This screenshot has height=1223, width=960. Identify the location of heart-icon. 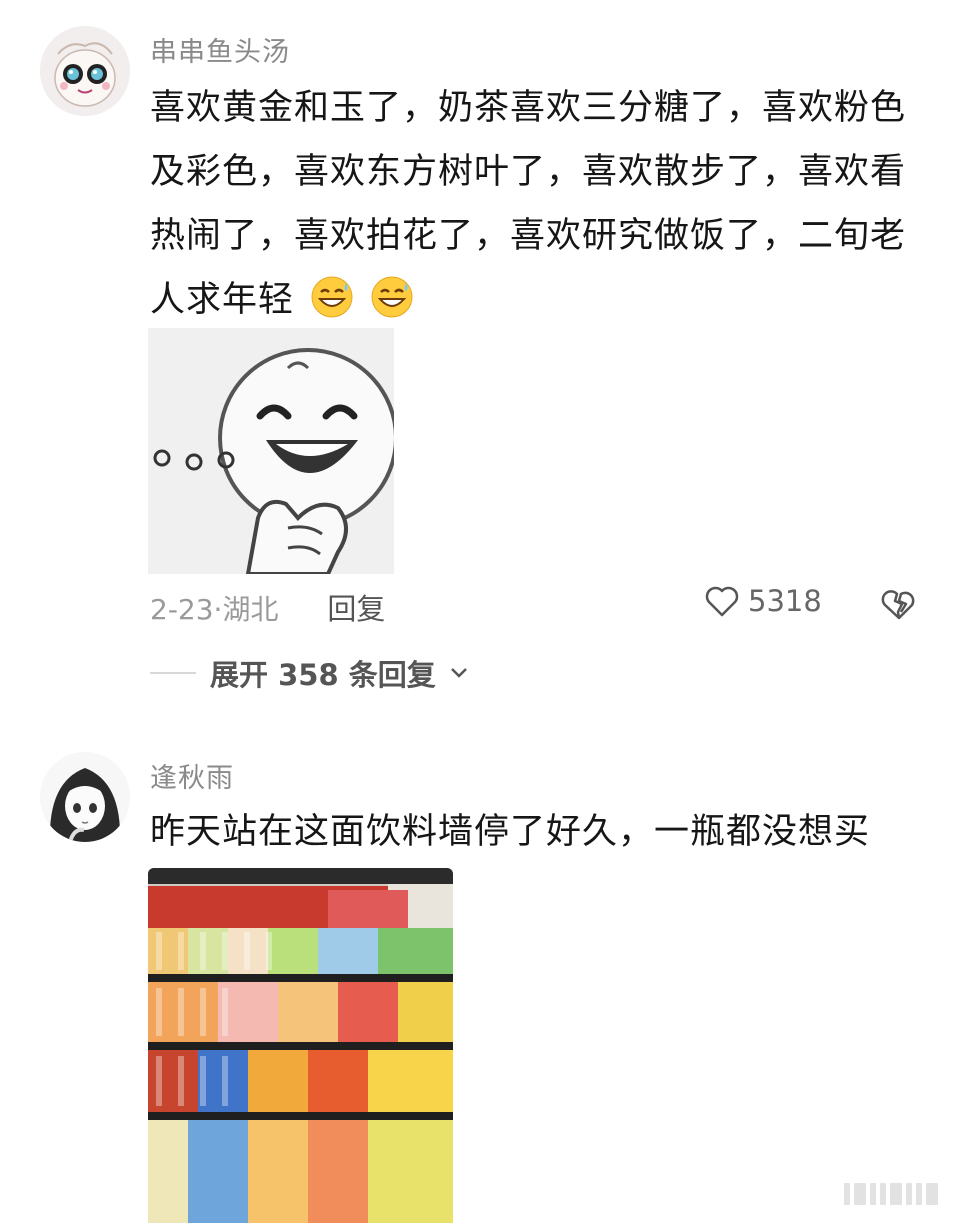
(722, 601).